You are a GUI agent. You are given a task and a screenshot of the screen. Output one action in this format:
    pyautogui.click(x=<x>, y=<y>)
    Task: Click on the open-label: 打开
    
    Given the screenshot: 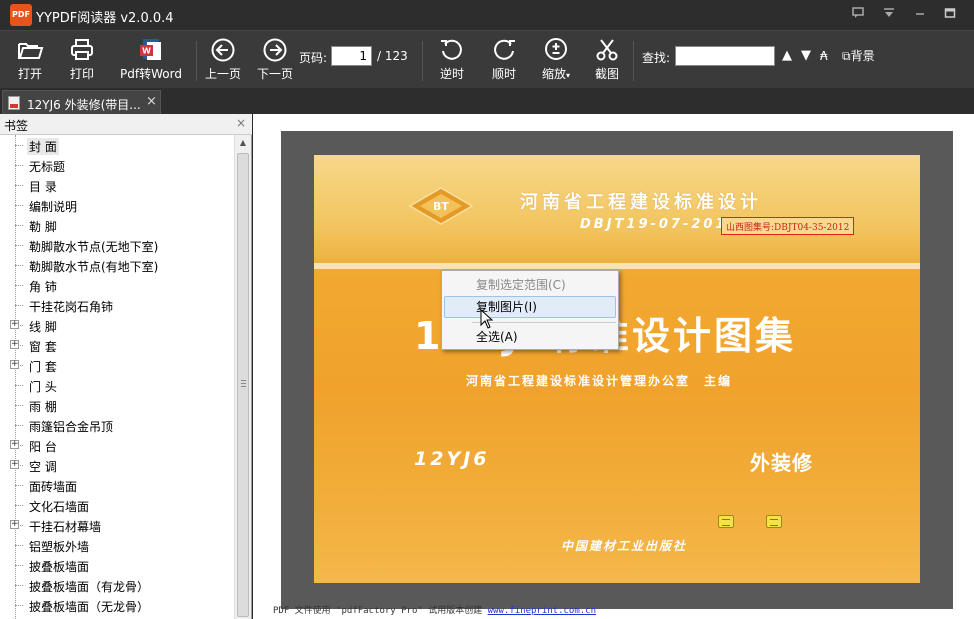 What is the action you would take?
    pyautogui.click(x=29, y=74)
    